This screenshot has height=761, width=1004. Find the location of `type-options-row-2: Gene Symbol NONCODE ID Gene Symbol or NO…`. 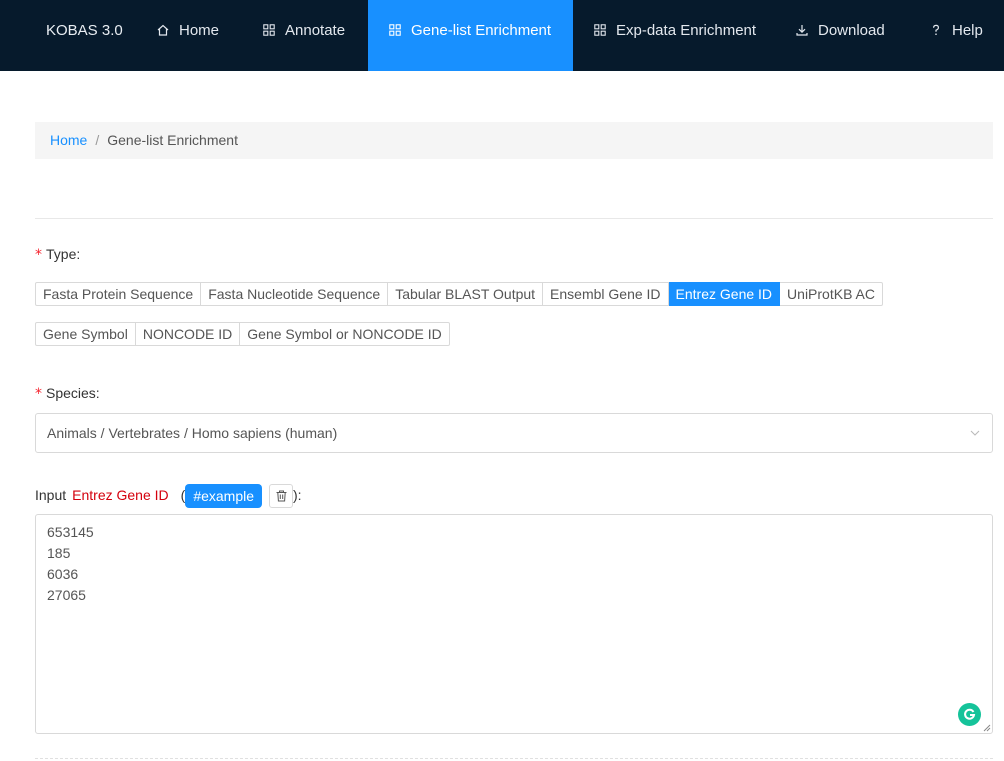

type-options-row-2: Gene Symbol NONCODE ID Gene Symbol or NO… is located at coordinates (242, 334).